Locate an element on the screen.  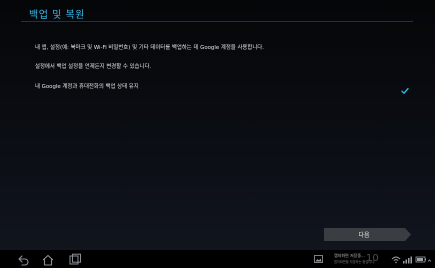
status-area: 캡처화면 저장중... 캡처화면을 저장하는 중입니다. 10 is located at coordinates (373, 259).